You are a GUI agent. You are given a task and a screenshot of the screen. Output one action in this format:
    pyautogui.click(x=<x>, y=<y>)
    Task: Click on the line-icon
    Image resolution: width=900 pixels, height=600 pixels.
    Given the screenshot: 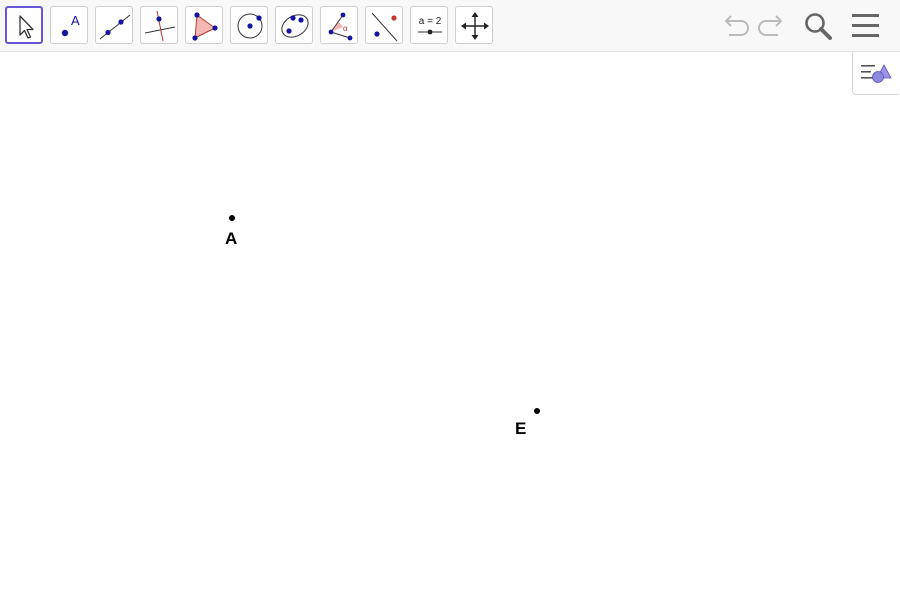 What is the action you would take?
    pyautogui.click(x=115, y=27)
    